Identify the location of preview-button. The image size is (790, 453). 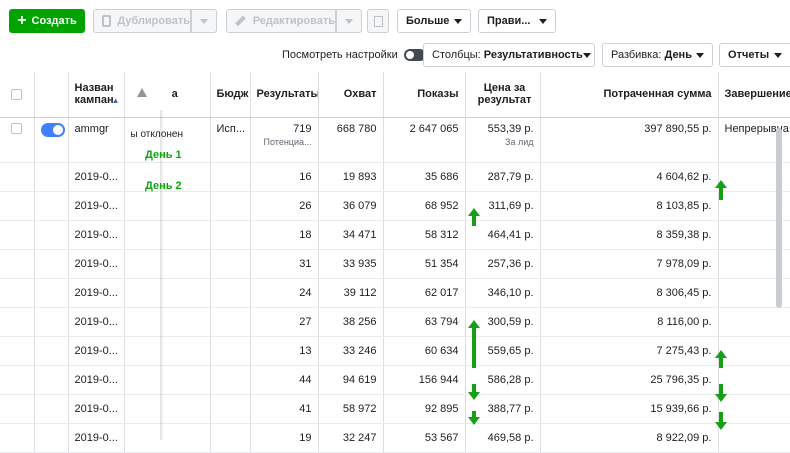
(378, 21).